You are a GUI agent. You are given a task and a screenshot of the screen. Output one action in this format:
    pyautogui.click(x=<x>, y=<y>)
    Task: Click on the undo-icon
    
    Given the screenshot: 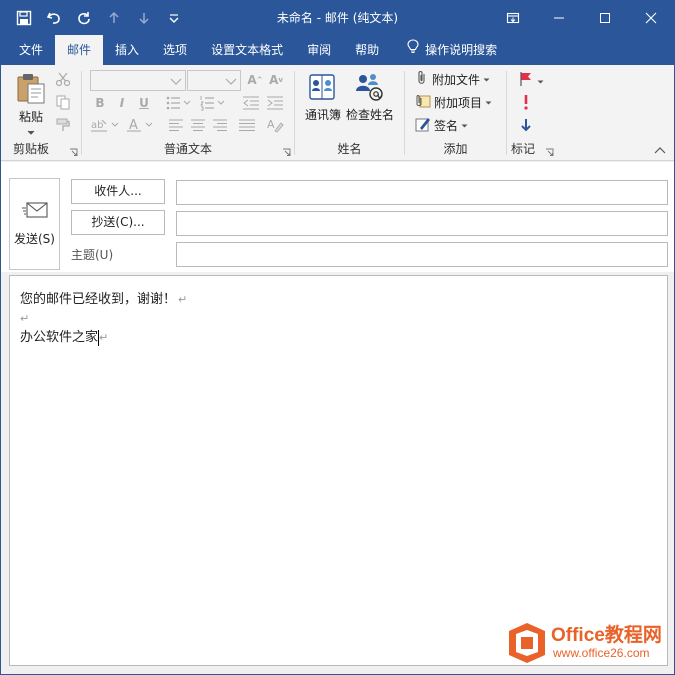 What is the action you would take?
    pyautogui.click(x=54, y=18)
    